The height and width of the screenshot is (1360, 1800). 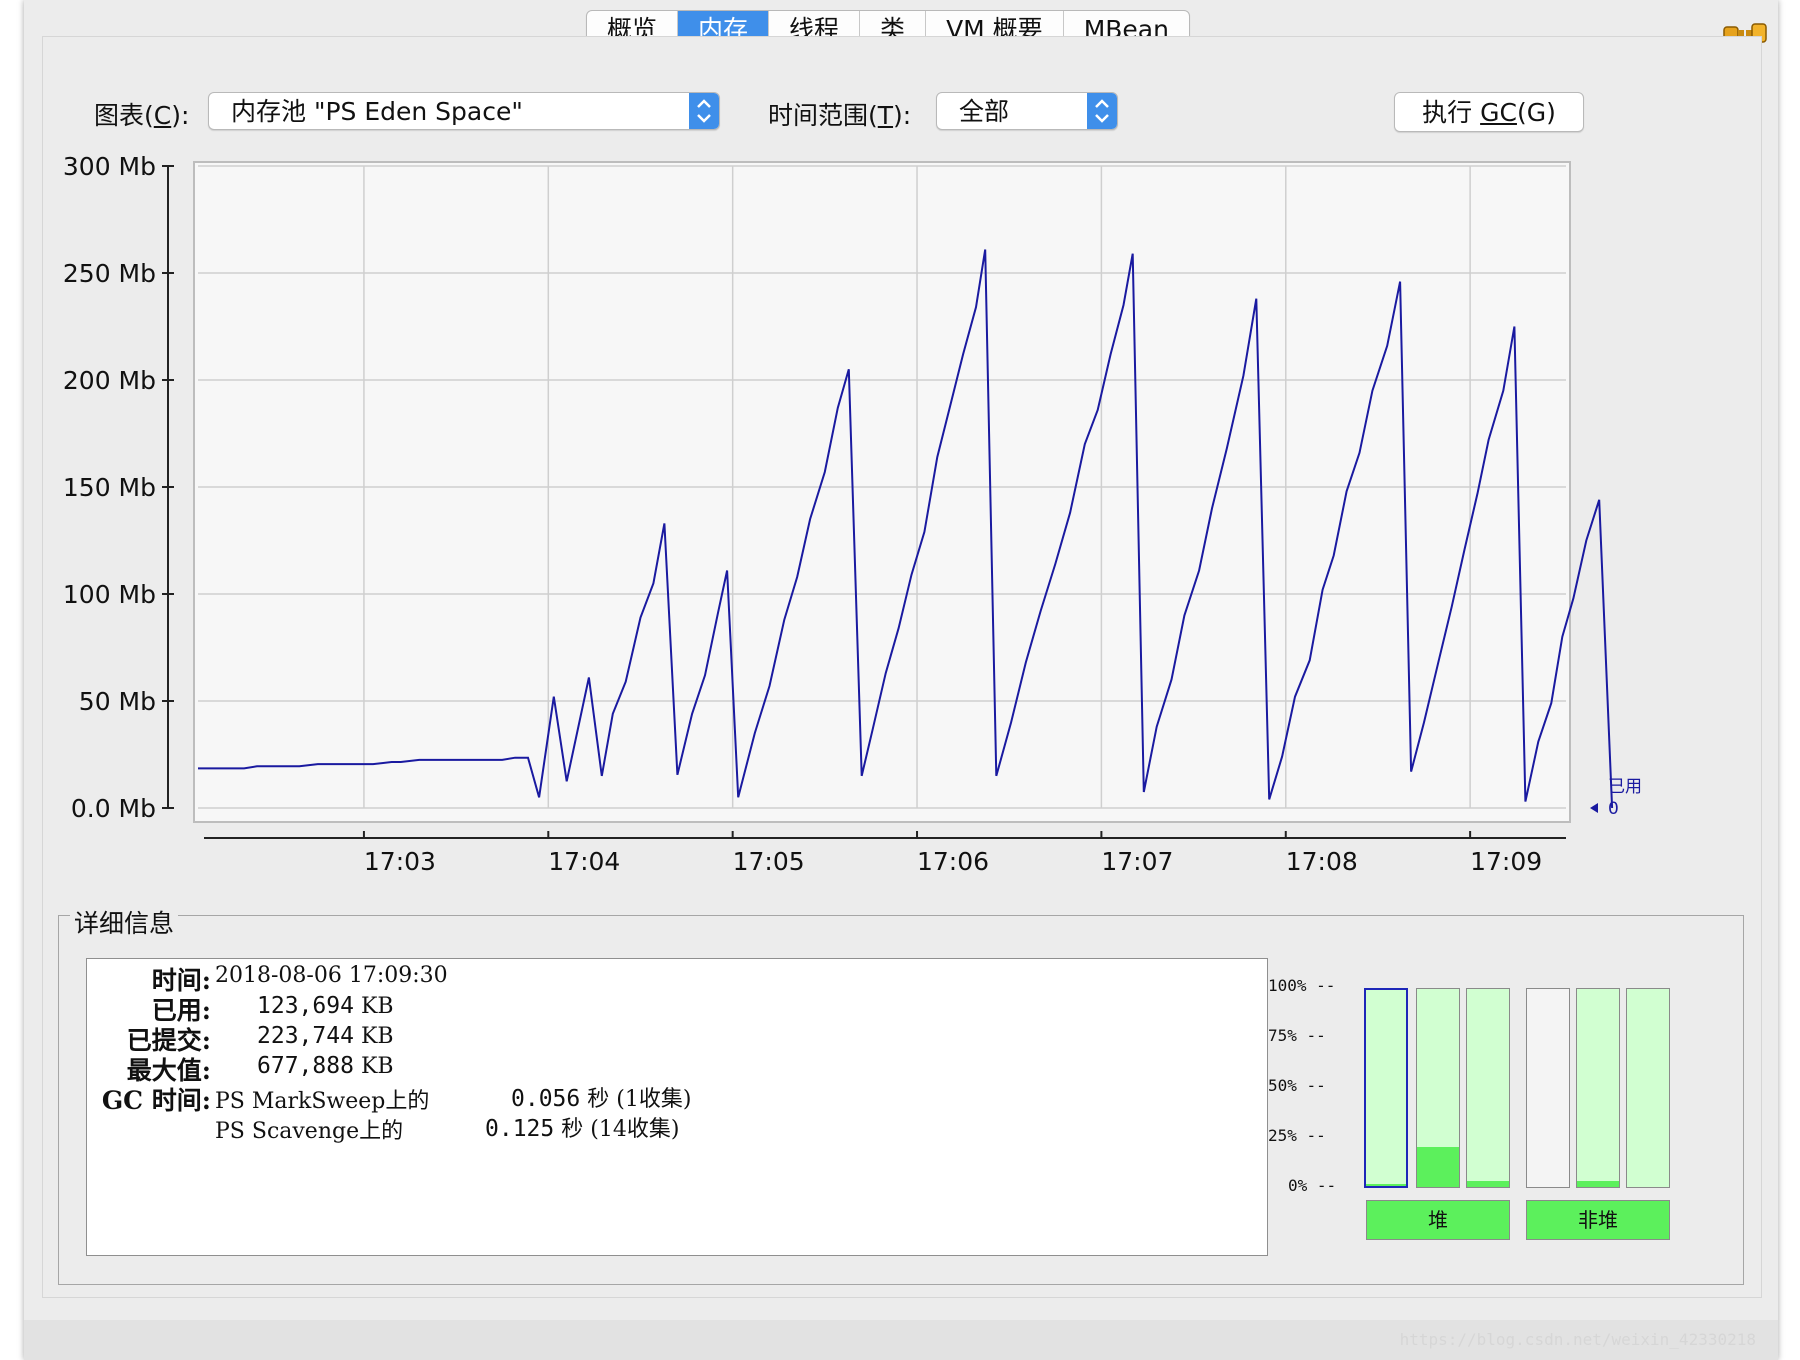 What do you see at coordinates (124, 922) in the screenshot?
I see `details-title: 详细信息` at bounding box center [124, 922].